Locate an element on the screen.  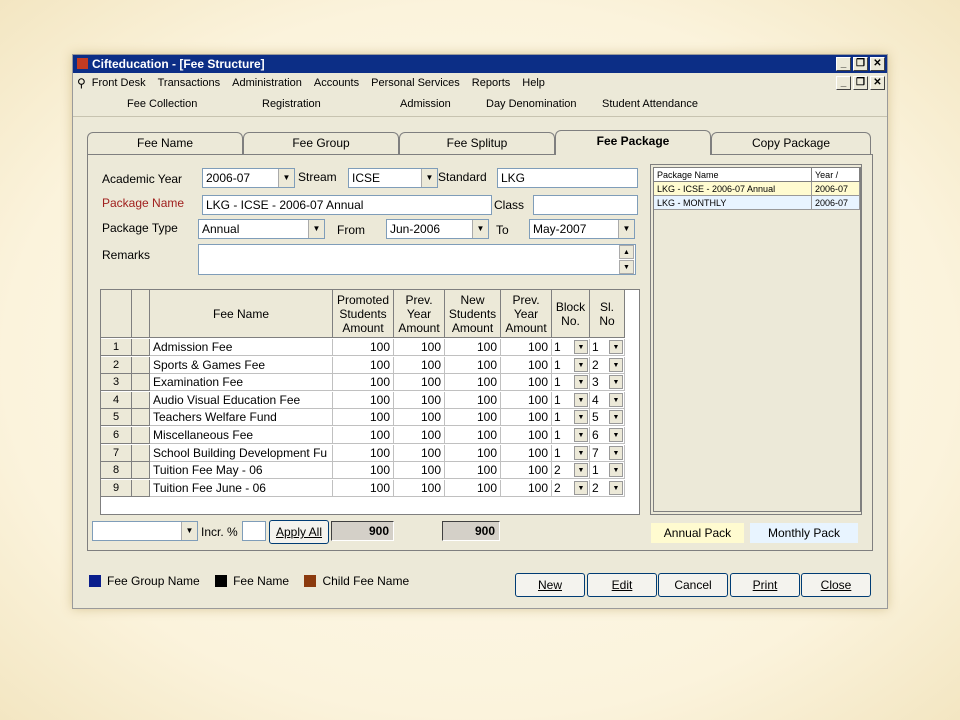
remarks-scroll-down: ▼ is located at coordinates (626, 267).